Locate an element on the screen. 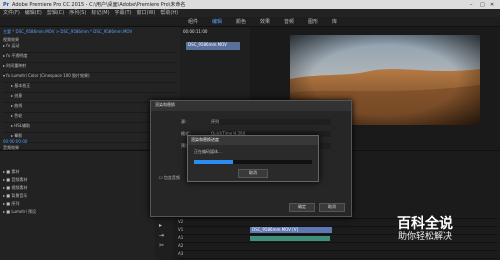  checkbox-label: 包含音频 is located at coordinates (171, 177).